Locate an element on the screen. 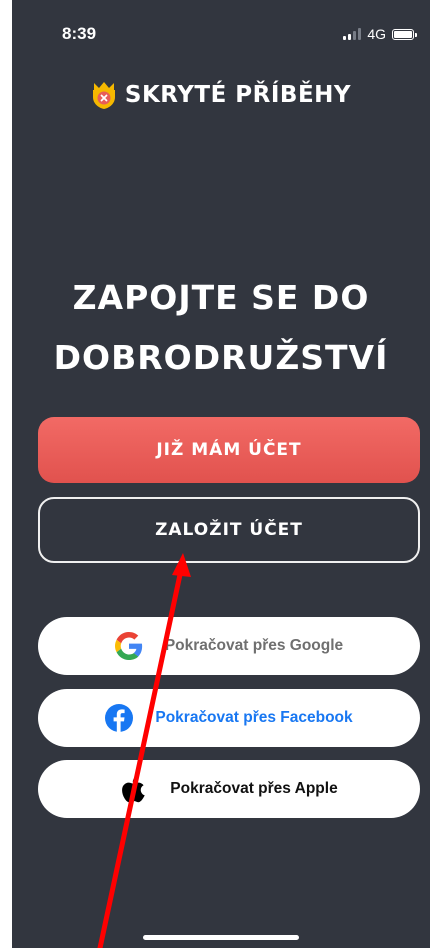 This screenshot has width=442, height=948. signal-icon is located at coordinates (352, 34).